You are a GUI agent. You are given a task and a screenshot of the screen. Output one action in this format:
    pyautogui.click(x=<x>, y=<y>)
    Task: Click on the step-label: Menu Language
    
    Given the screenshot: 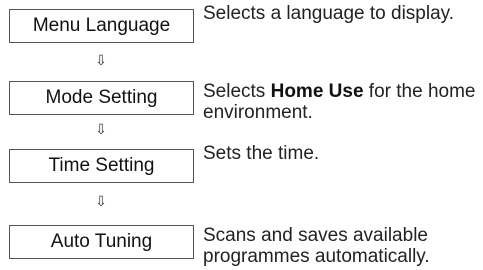 What is the action you would take?
    pyautogui.click(x=101, y=25)
    